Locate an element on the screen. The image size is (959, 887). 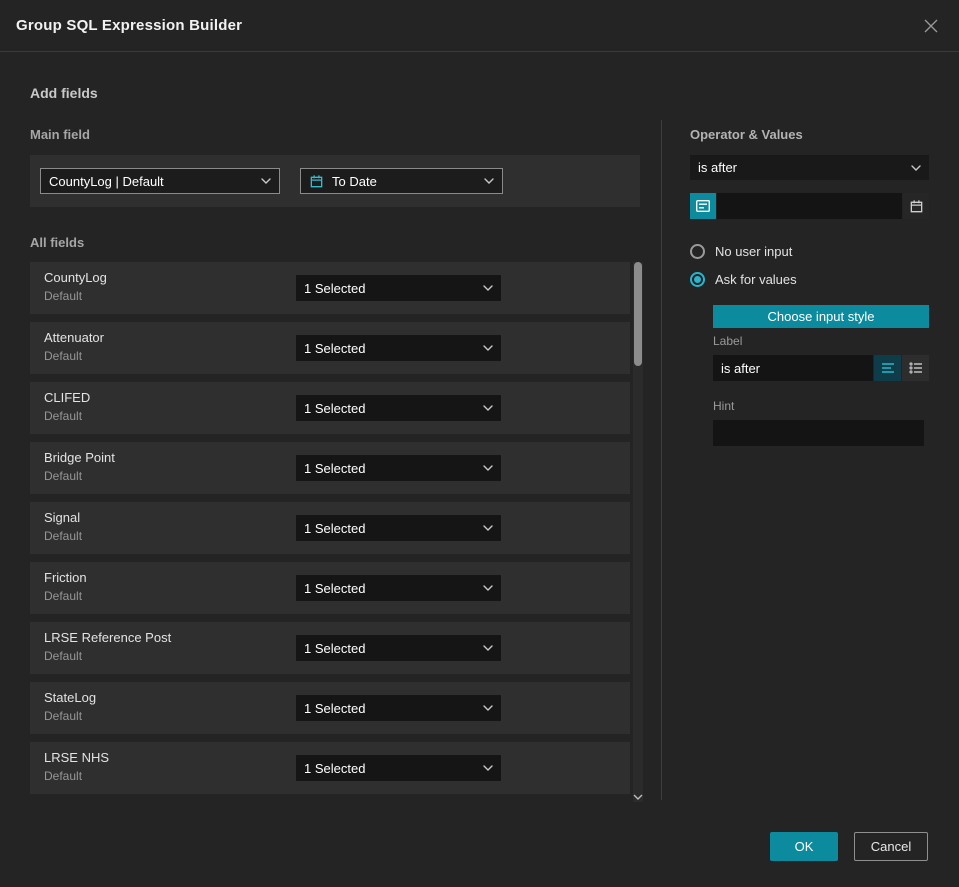
field-name: Attenuator is located at coordinates (74, 337).